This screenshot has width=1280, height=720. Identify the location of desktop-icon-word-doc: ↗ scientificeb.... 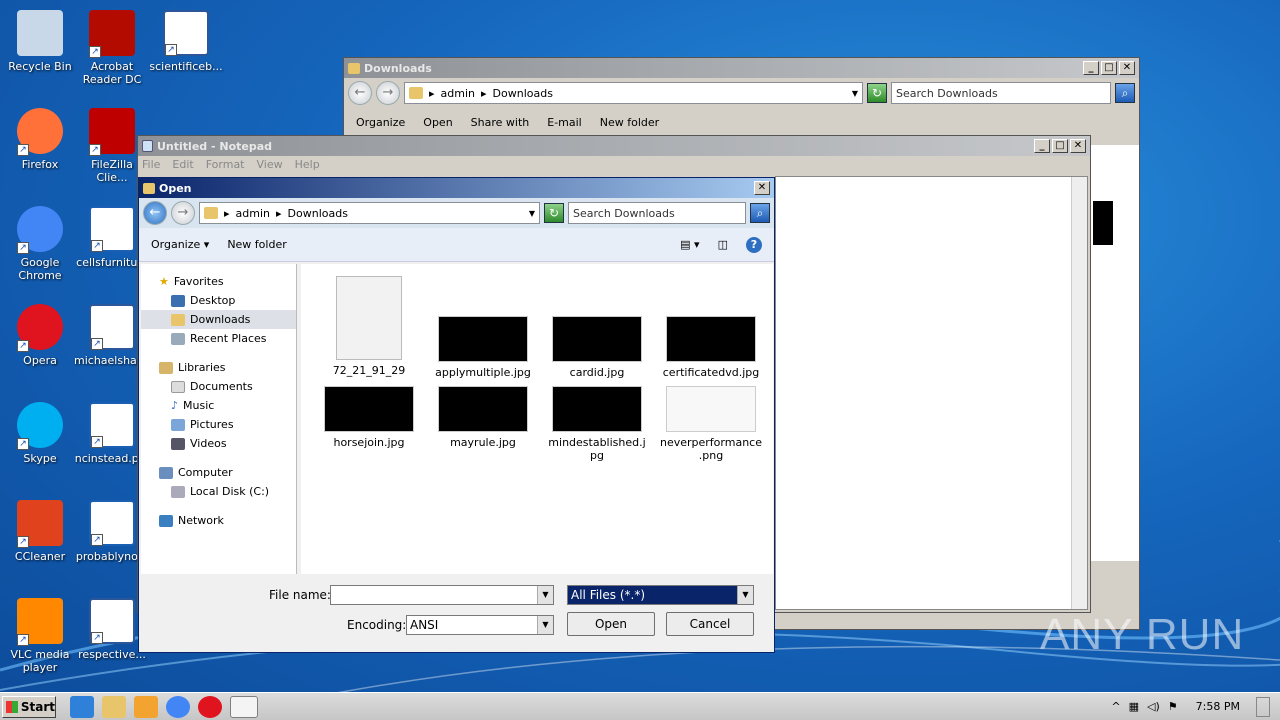
(186, 41).